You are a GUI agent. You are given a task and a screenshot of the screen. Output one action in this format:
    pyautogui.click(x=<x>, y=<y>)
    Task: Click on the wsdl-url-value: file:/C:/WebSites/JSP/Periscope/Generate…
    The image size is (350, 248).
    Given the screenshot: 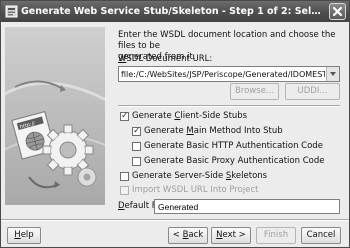 What is the action you would take?
    pyautogui.click(x=223, y=74)
    